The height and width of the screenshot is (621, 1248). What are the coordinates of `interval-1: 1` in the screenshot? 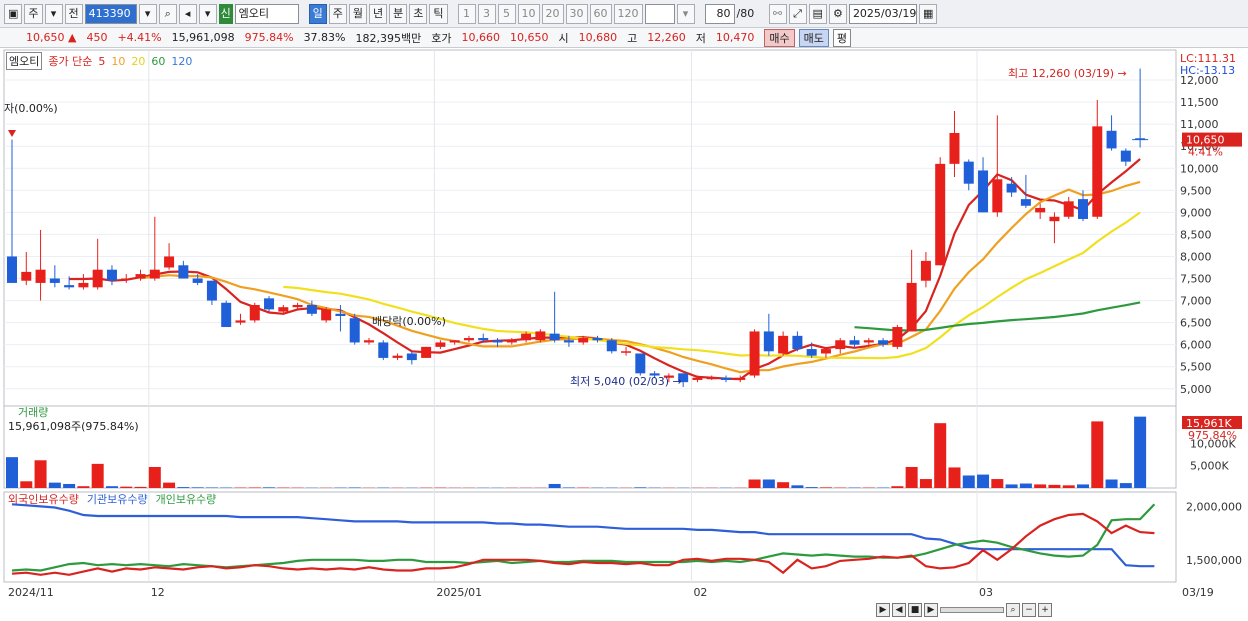 It's located at (466, 13).